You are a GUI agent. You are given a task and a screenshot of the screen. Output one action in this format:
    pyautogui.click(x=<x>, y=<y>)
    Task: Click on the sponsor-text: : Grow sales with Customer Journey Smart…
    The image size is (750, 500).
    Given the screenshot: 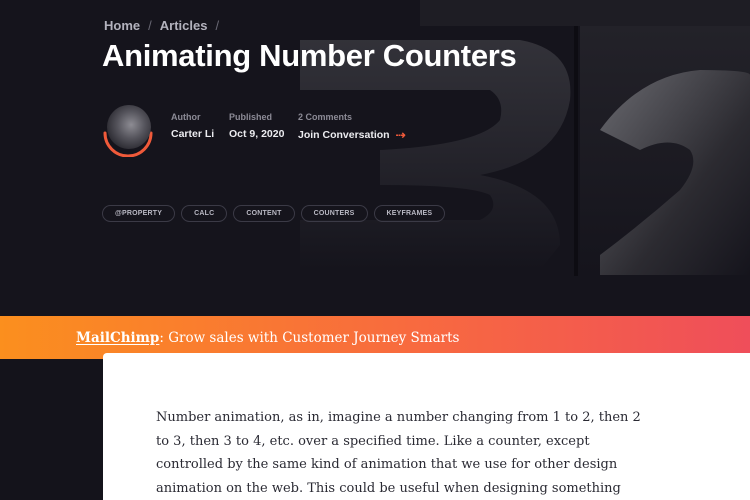 What is the action you would take?
    pyautogui.click(x=309, y=337)
    